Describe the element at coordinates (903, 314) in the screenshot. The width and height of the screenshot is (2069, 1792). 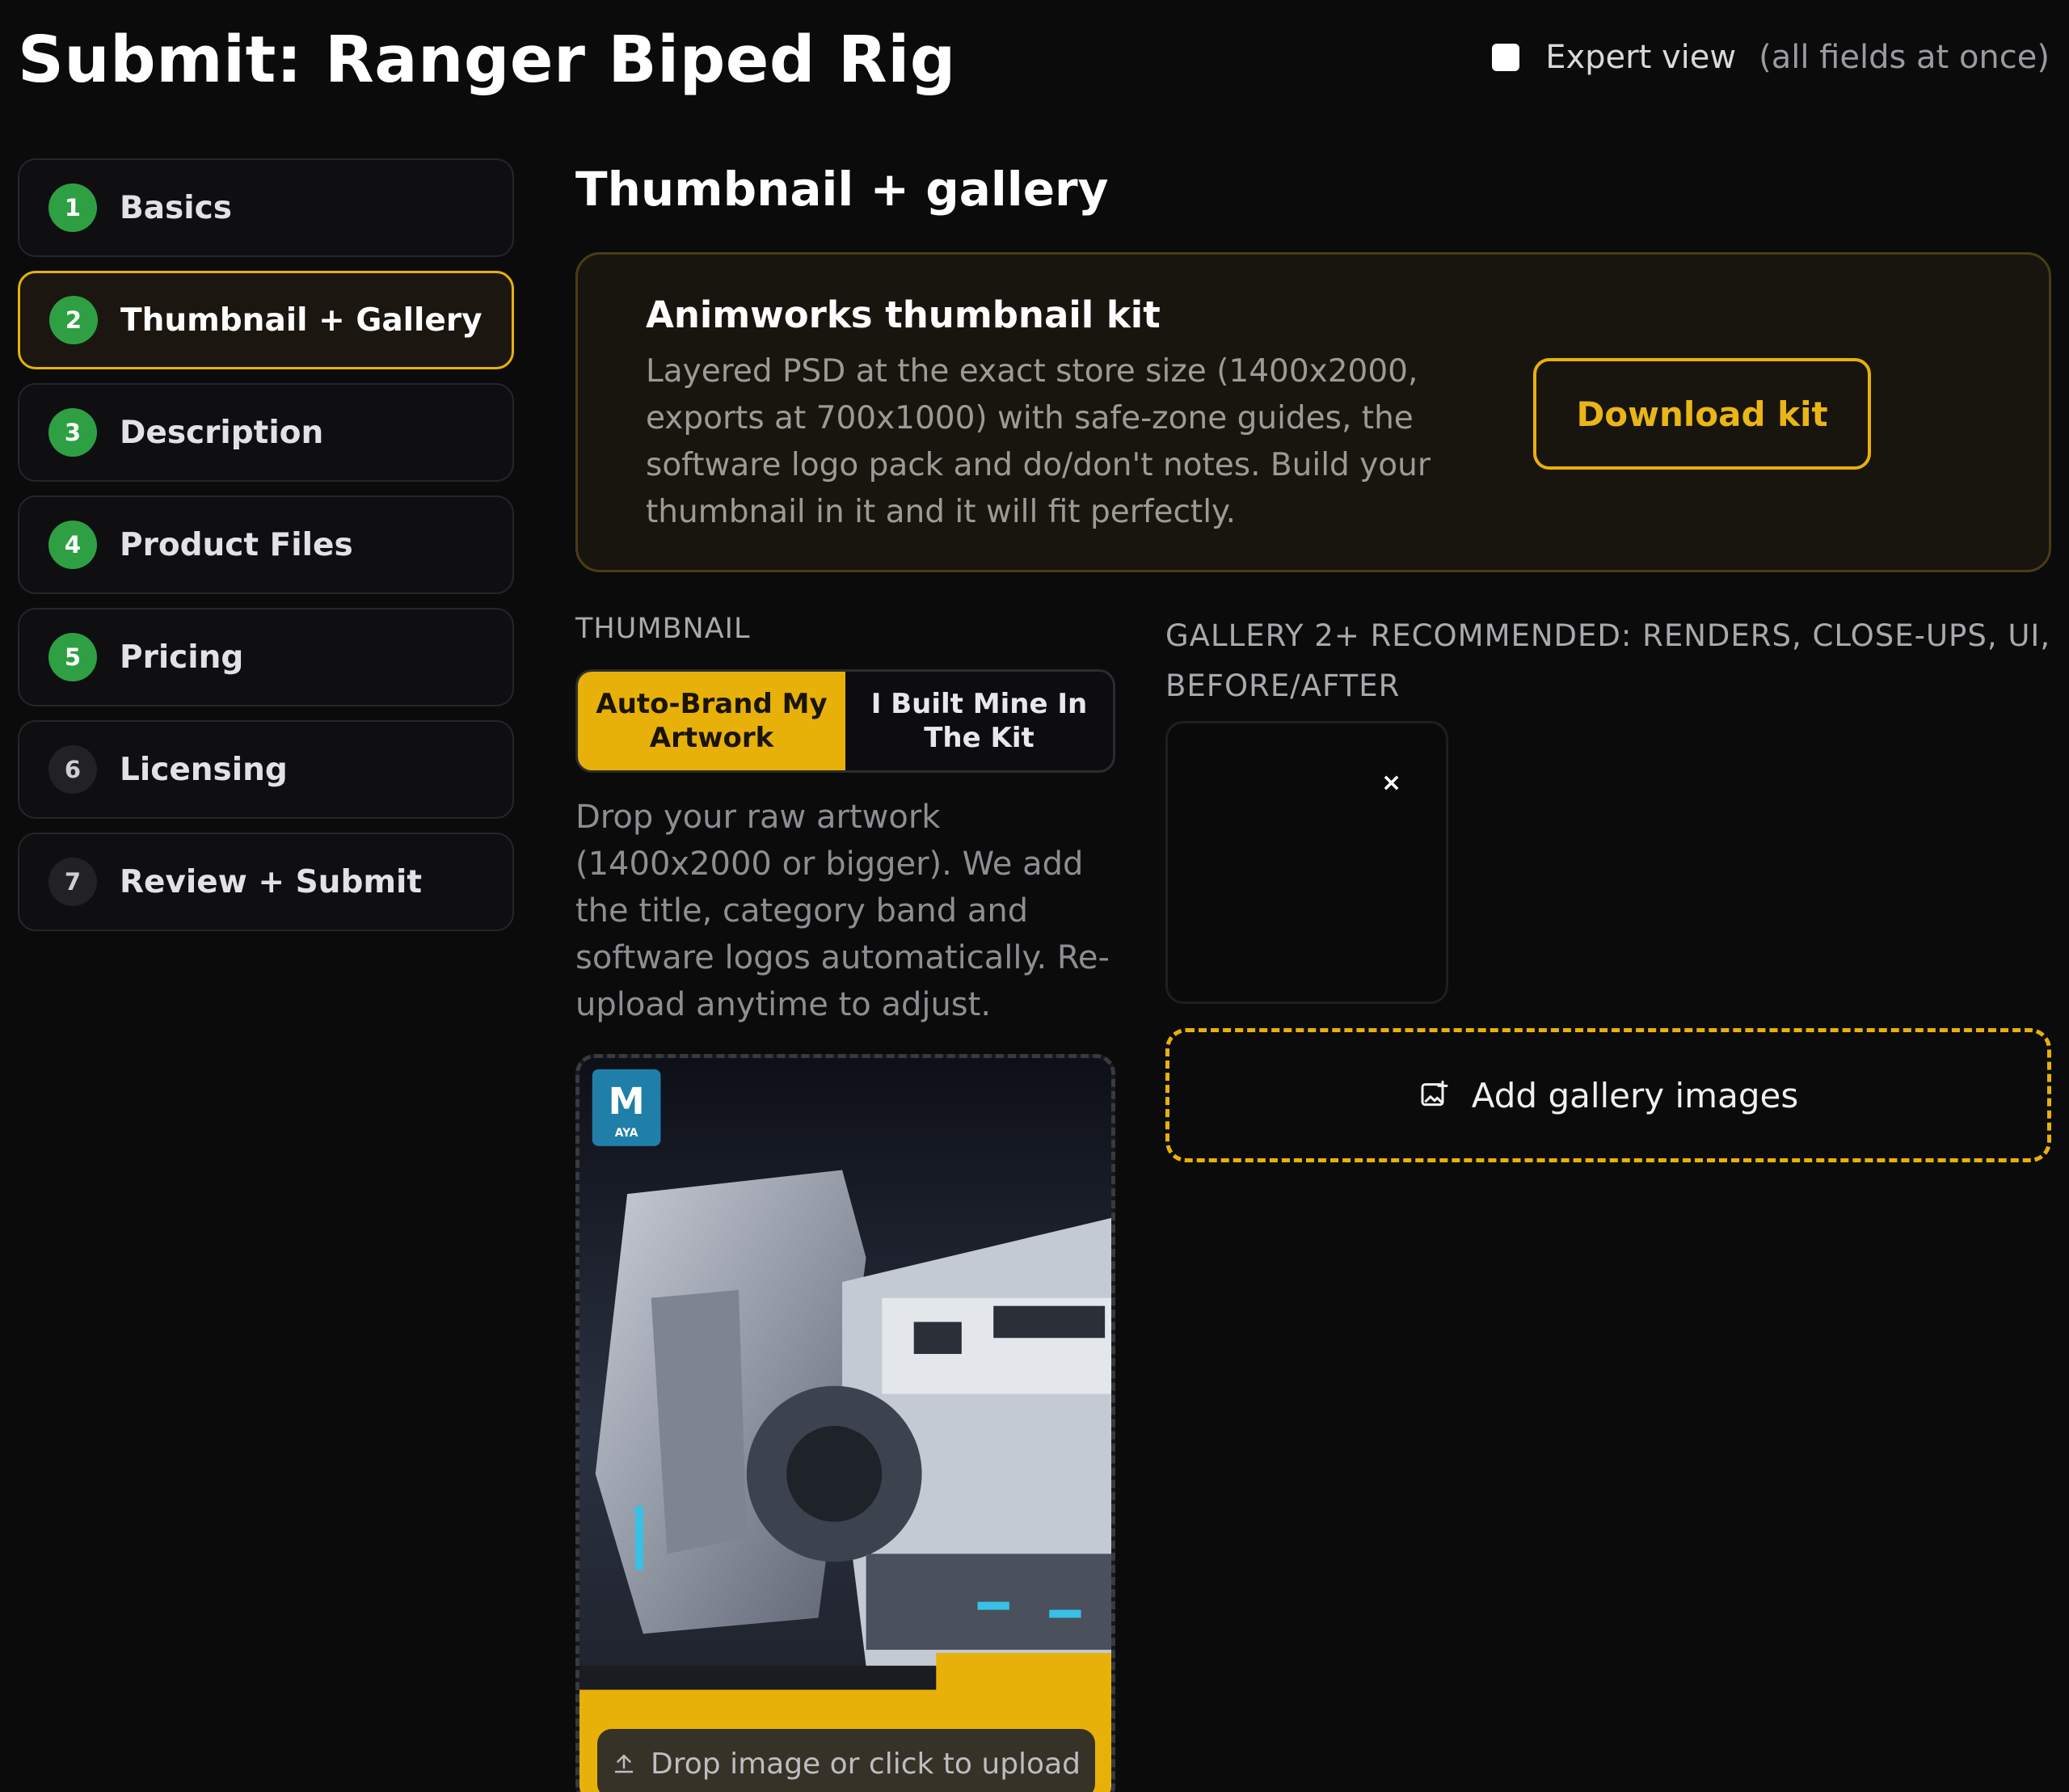
I see `kit-title: Animworks thumbnail kit` at that location.